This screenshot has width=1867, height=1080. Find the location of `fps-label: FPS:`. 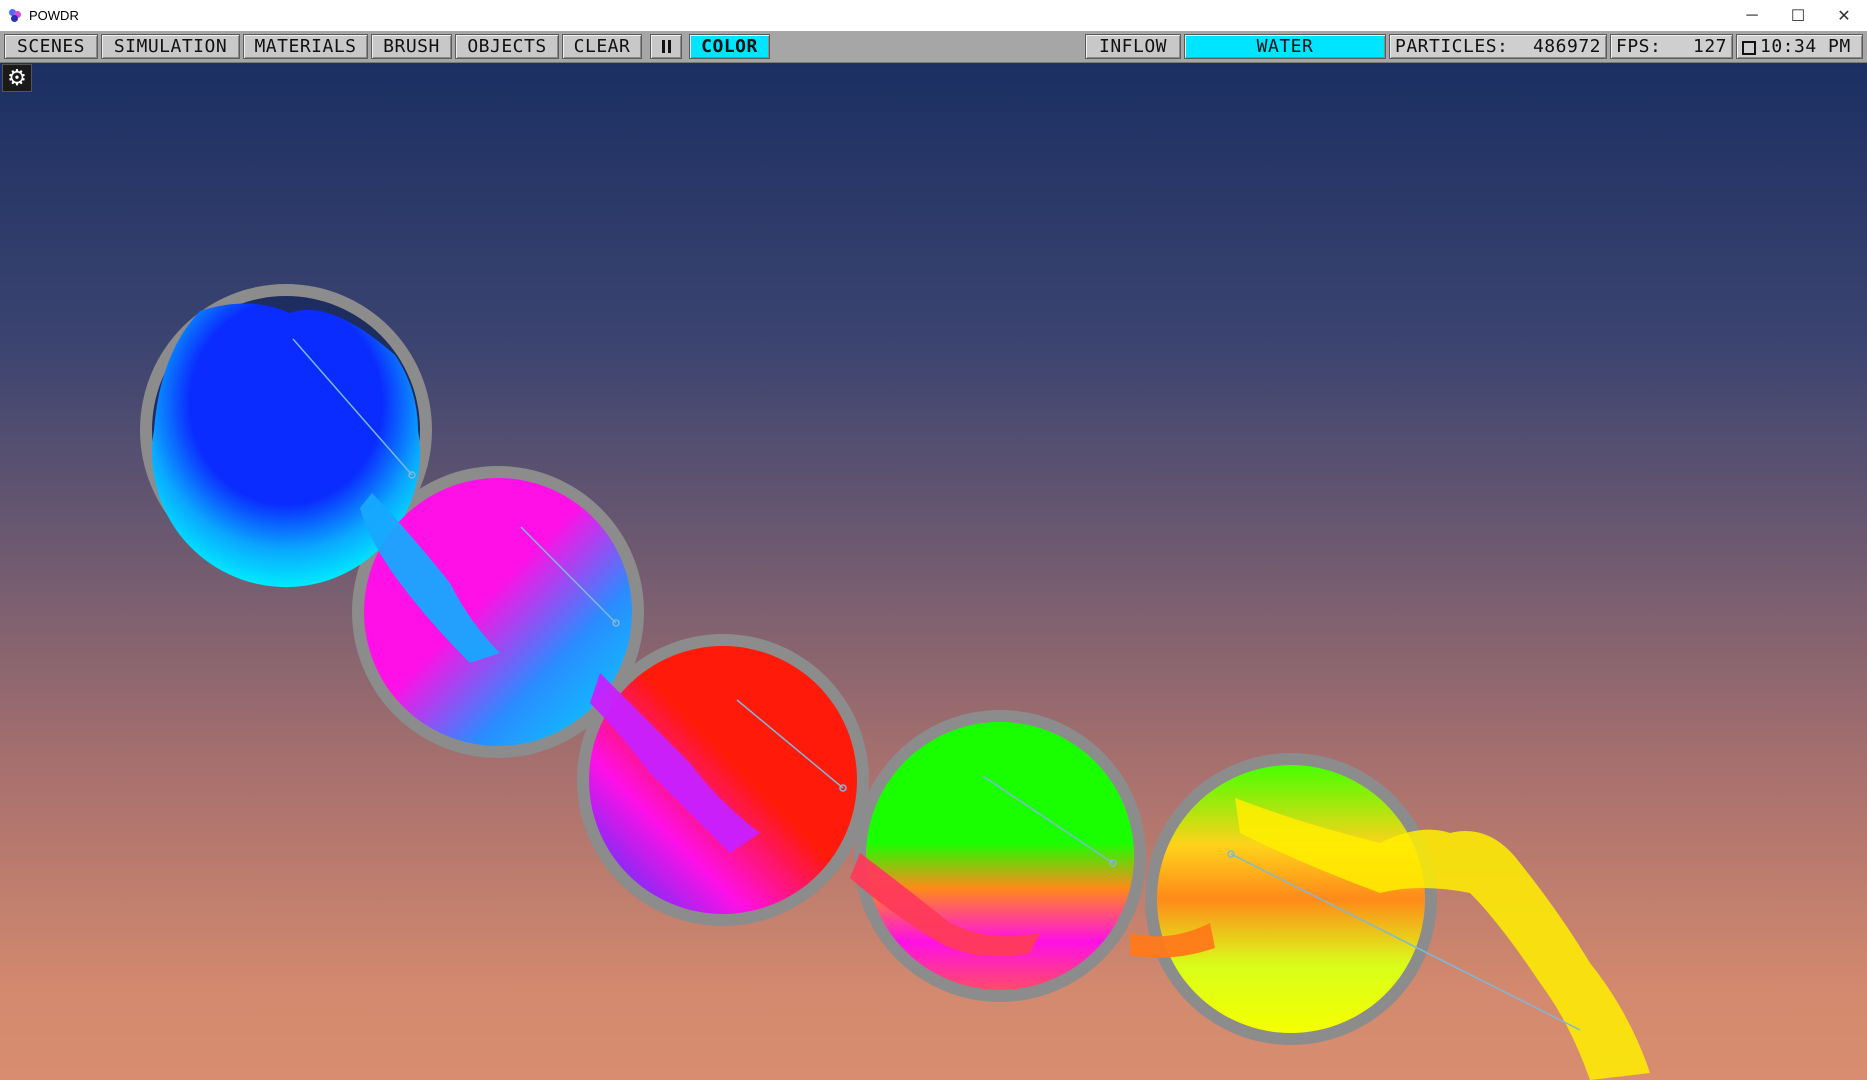

fps-label: FPS: is located at coordinates (1639, 46).